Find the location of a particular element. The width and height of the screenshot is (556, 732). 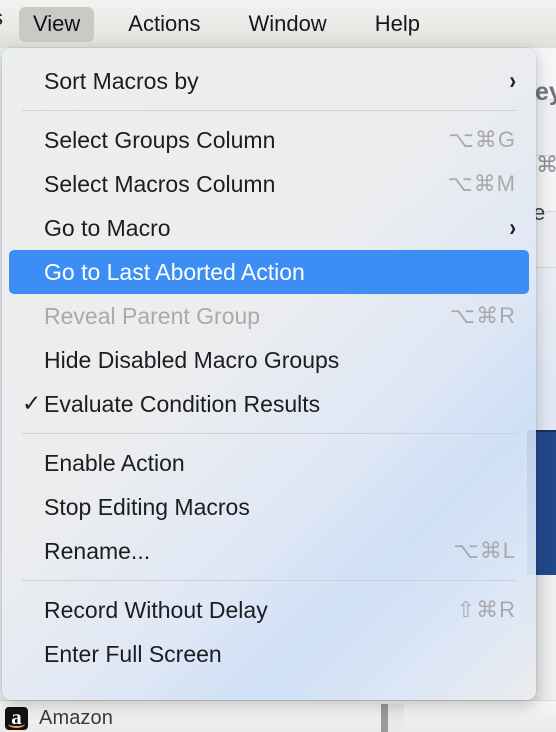

list-item-label: Amazon is located at coordinates (76, 717).